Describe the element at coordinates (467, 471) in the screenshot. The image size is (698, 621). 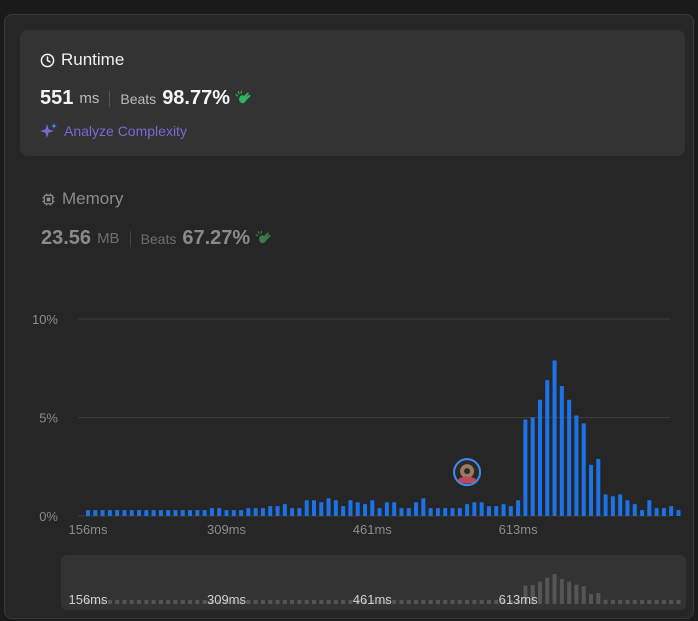
I see `avatar-eye` at that location.